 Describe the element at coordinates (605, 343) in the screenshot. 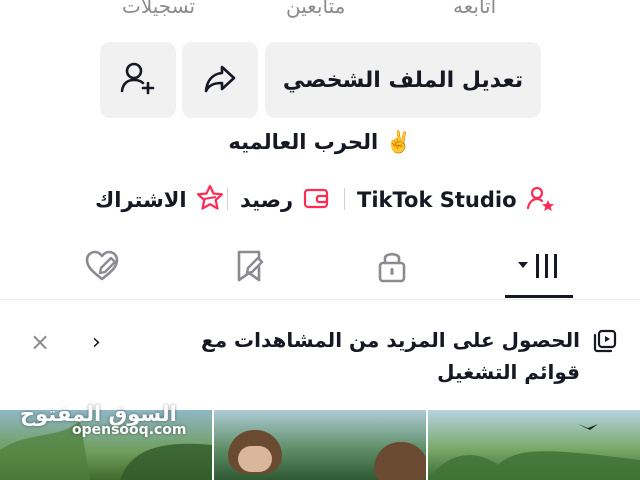

I see `playlist-icon` at that location.